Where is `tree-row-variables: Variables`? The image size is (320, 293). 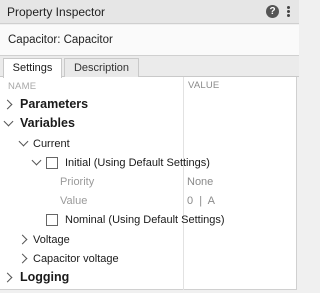
tree-row-variables: Variables is located at coordinates (148, 124).